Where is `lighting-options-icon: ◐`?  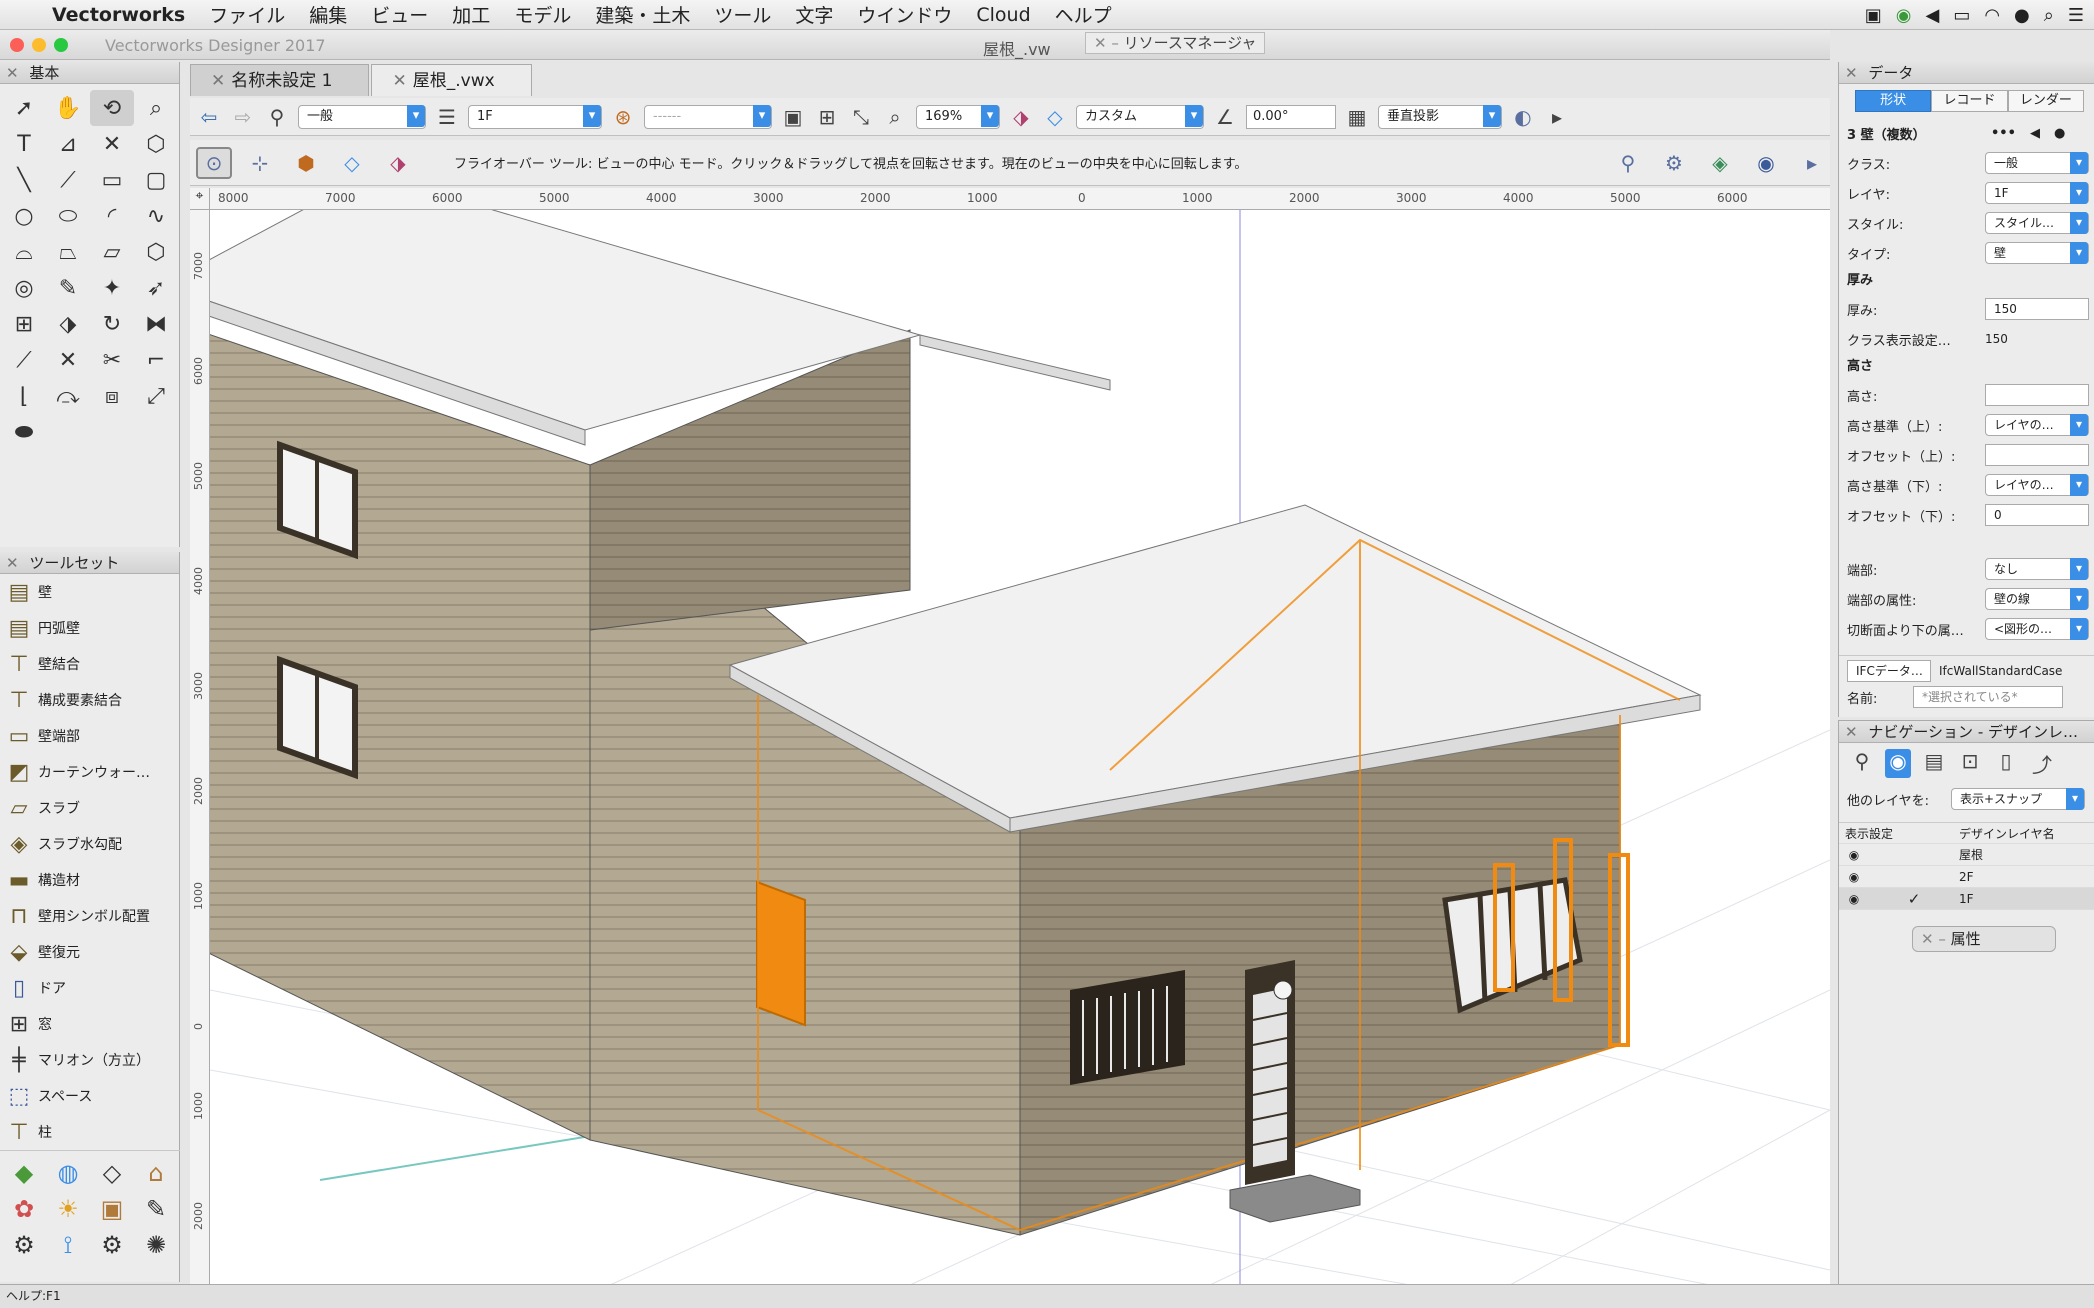
lighting-options-icon: ◐ is located at coordinates (1523, 117).